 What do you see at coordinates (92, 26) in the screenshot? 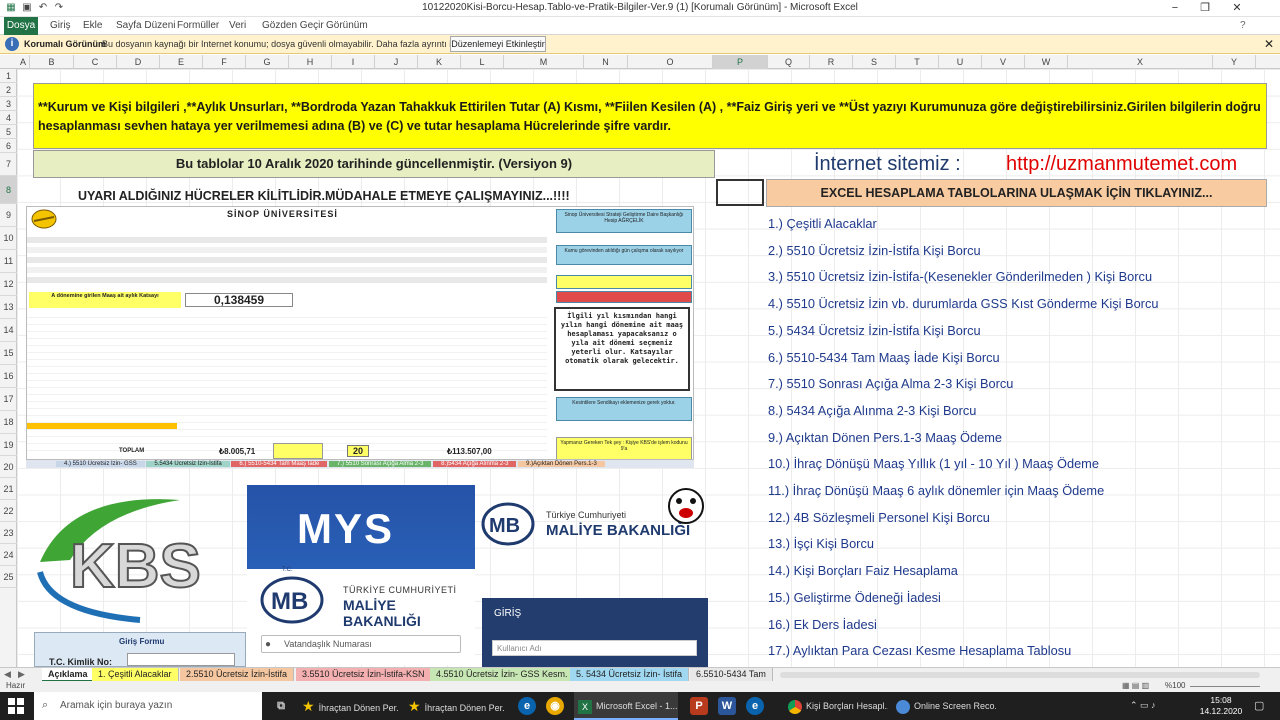
I see `tab-insert: Ekle` at bounding box center [92, 26].